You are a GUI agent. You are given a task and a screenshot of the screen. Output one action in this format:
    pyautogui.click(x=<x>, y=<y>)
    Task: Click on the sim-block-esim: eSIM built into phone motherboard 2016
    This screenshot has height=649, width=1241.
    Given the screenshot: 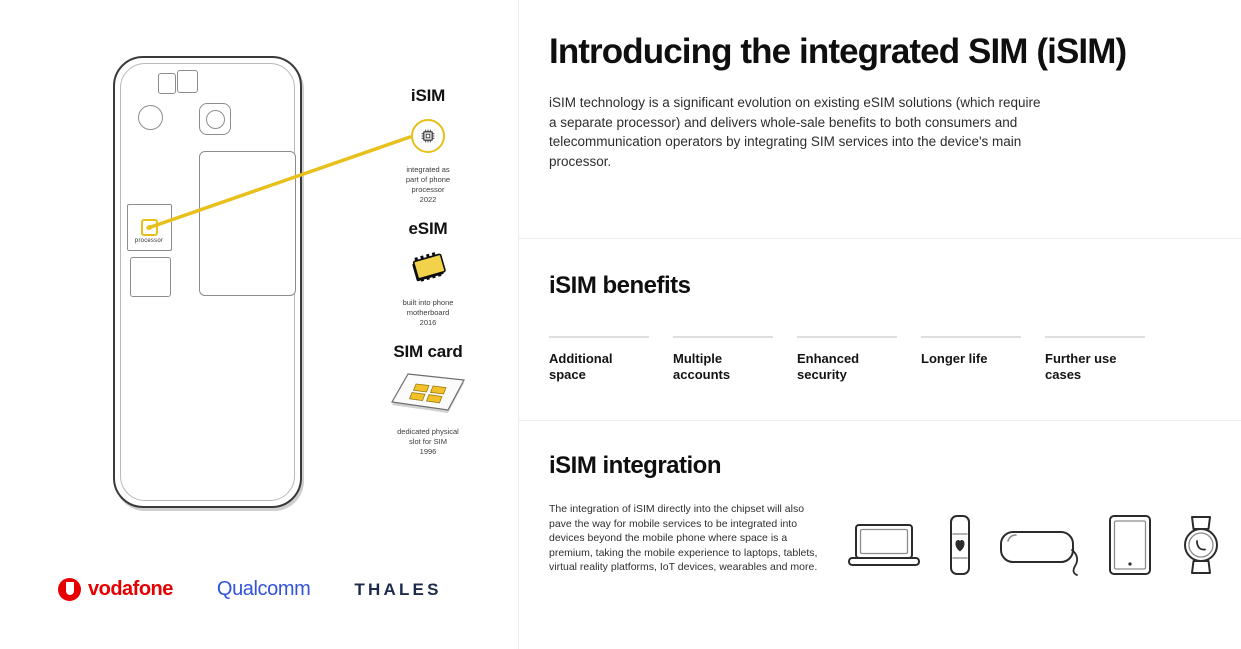 What is the action you would take?
    pyautogui.click(x=428, y=273)
    